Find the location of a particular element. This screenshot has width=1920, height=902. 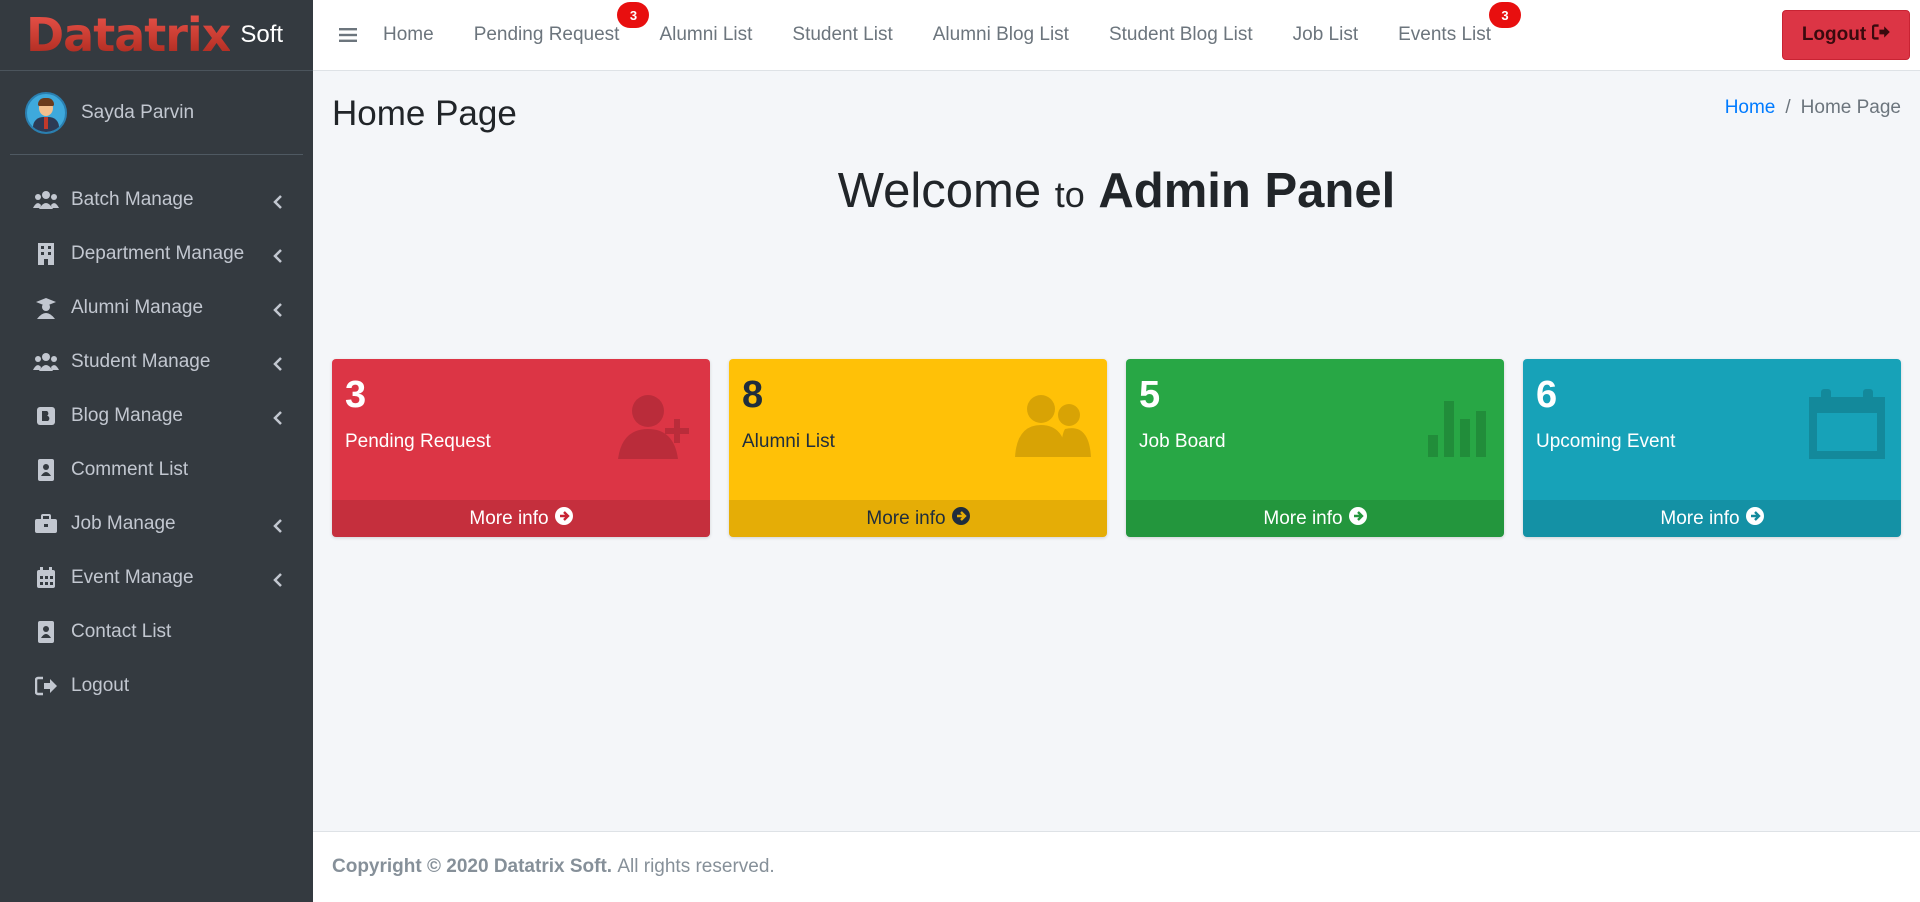

bar-chart-icon is located at coordinates (1450, 425).